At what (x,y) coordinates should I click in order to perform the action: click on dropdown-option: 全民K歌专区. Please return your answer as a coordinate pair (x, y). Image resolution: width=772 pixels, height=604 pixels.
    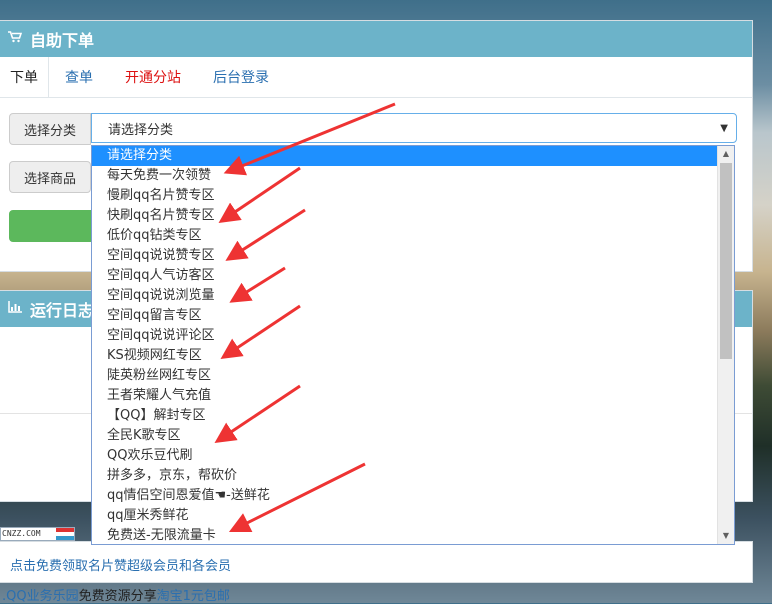
    Looking at the image, I should click on (413, 436).